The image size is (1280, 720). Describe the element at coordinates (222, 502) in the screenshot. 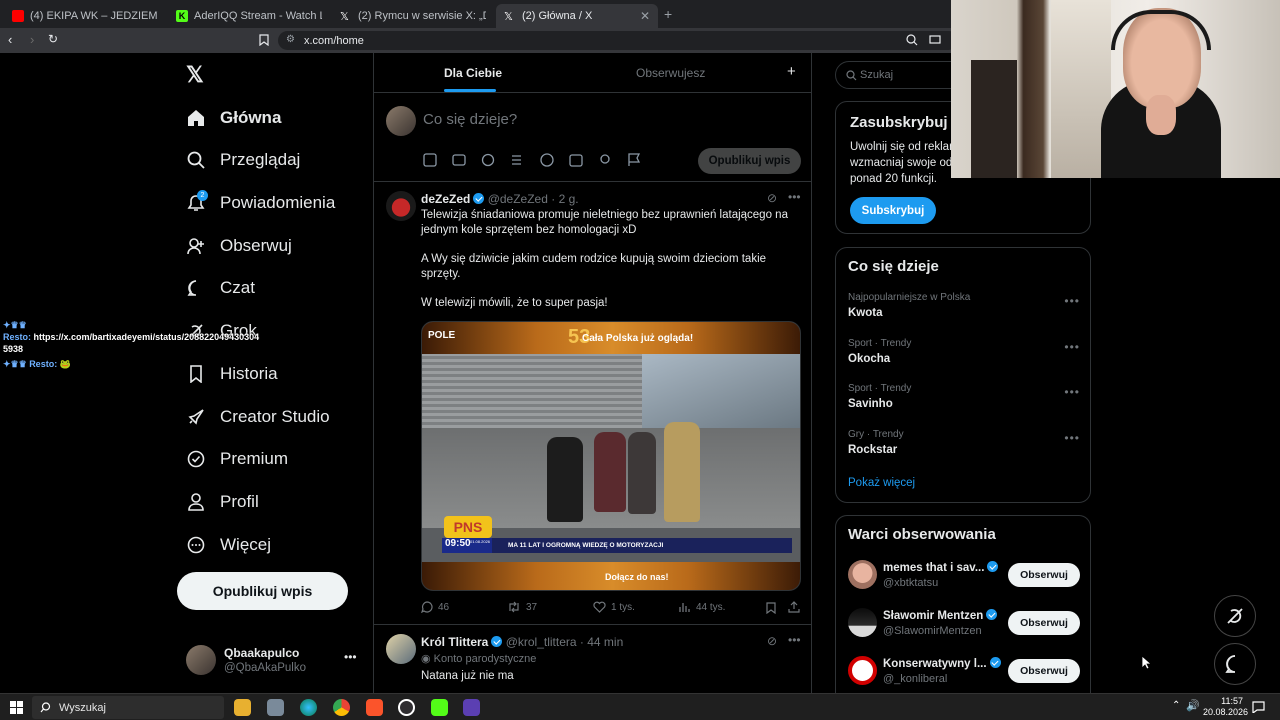

I see `nav-profile: Profil` at that location.